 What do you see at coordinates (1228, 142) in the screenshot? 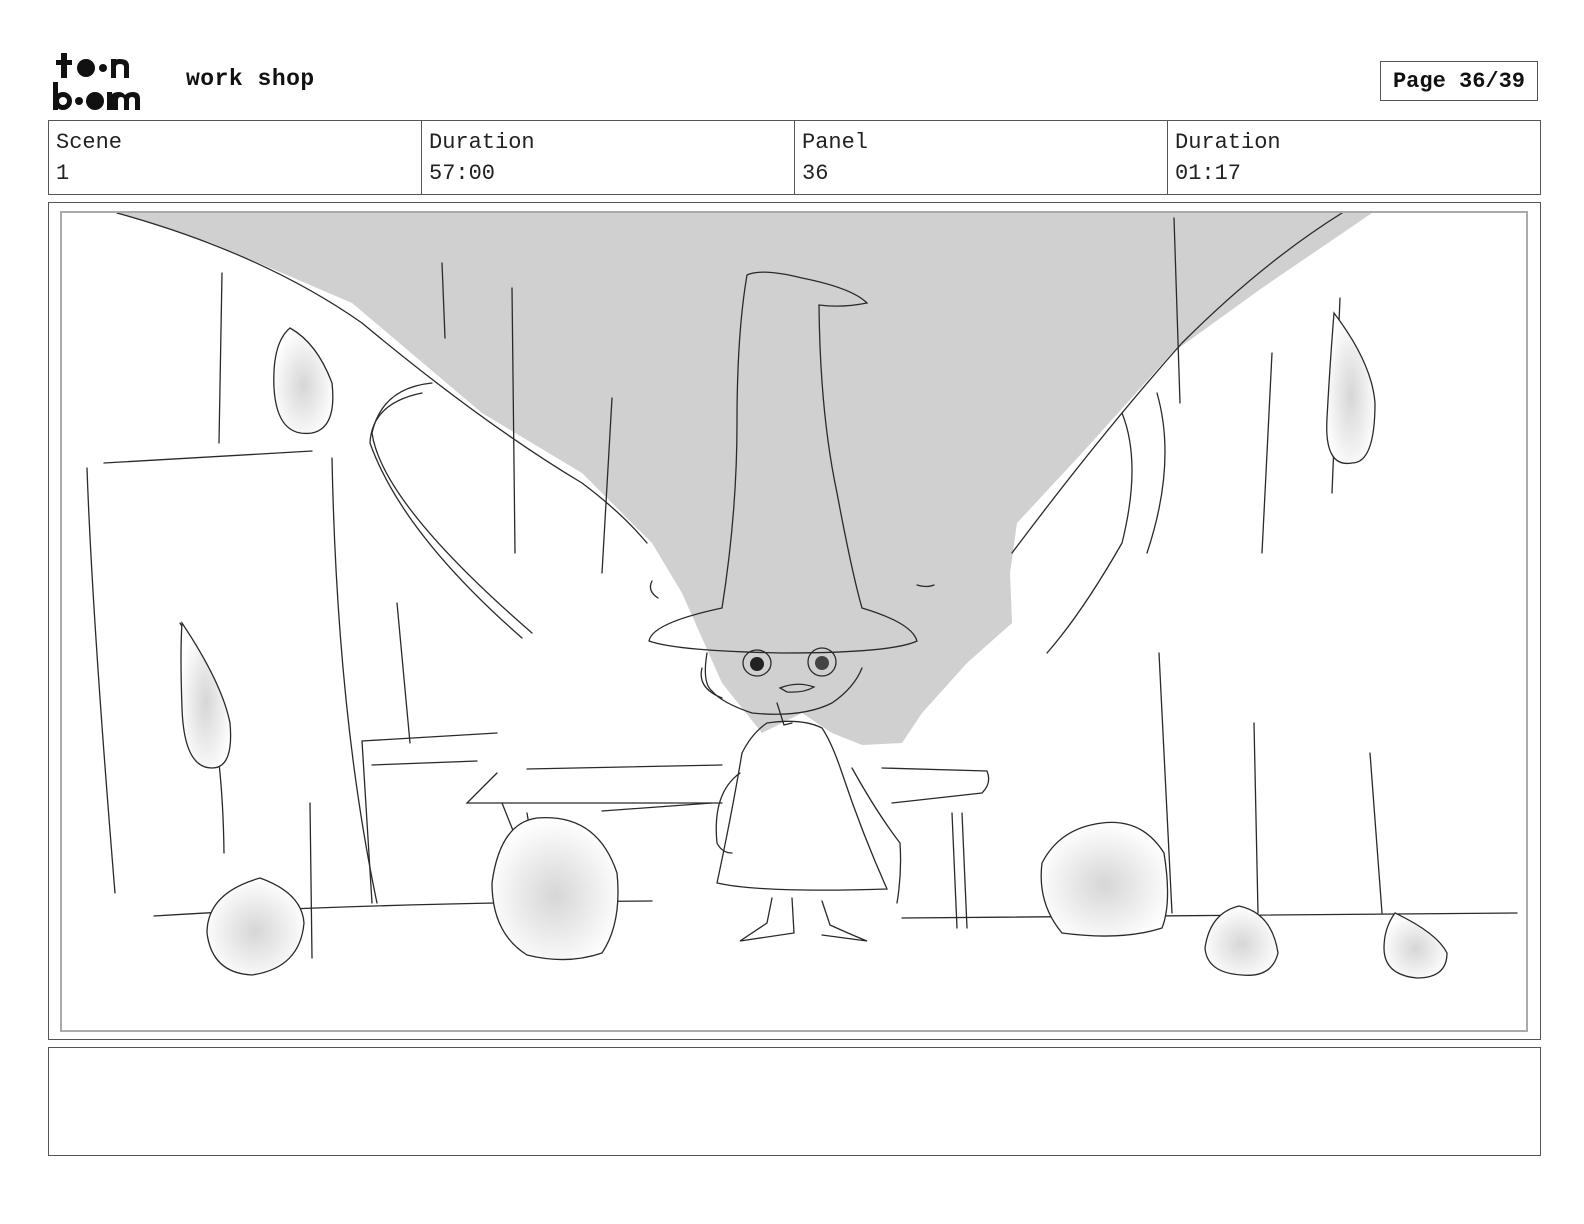
I see `panel-duration-label: Duration` at bounding box center [1228, 142].